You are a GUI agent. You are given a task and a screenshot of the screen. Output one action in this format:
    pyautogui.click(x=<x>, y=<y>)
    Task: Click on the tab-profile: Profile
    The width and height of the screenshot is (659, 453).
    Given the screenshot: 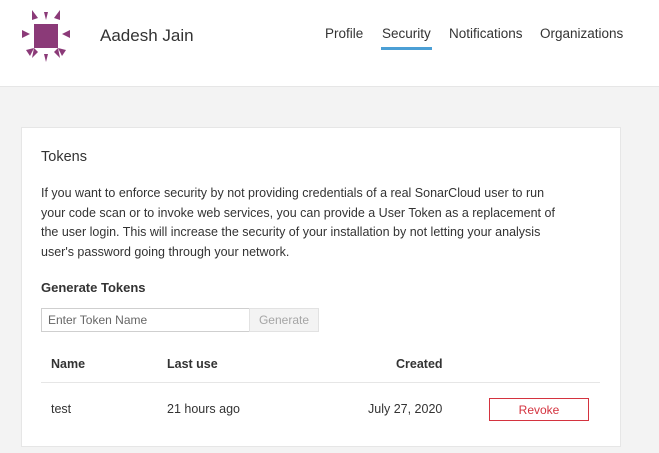 What is the action you would take?
    pyautogui.click(x=344, y=33)
    